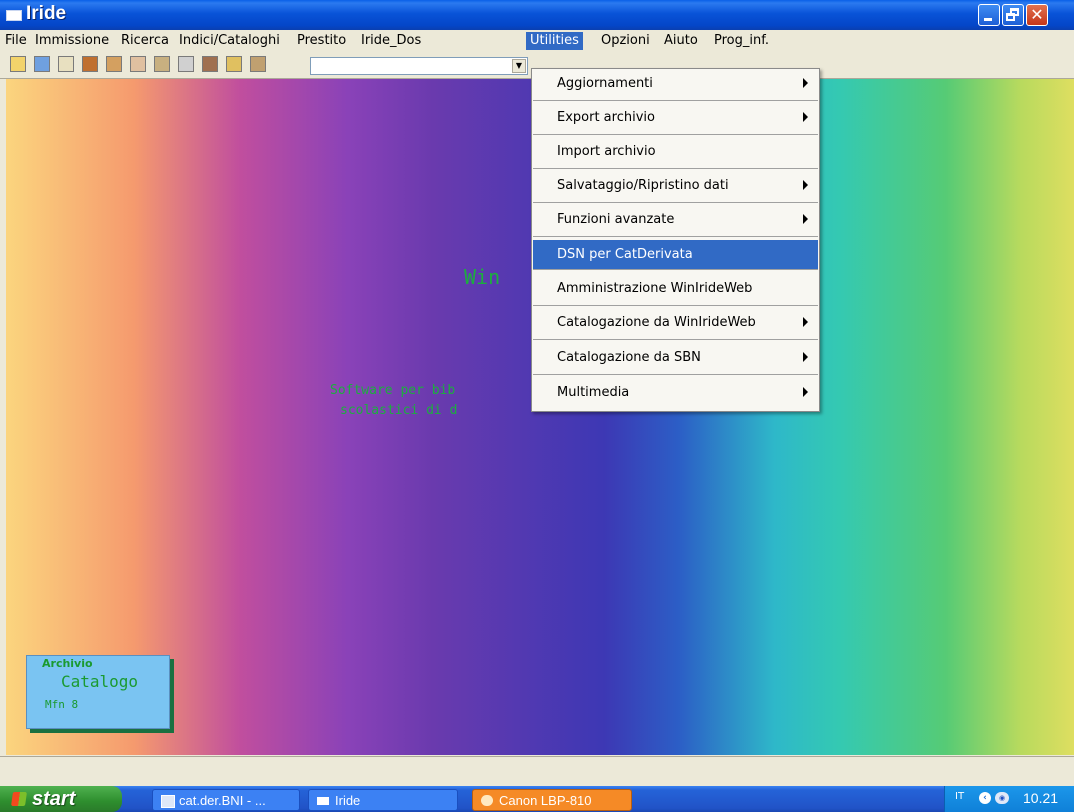 The height and width of the screenshot is (812, 1074). I want to click on taskbar-item-label: Canon LBP-810, so click(545, 800).